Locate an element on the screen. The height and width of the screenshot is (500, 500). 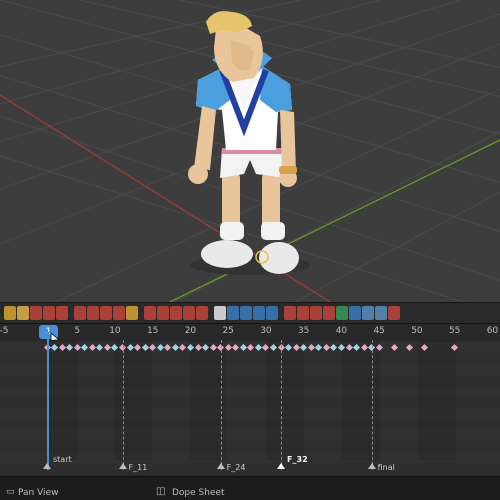
lock-icon is located at coordinates (10, 313).